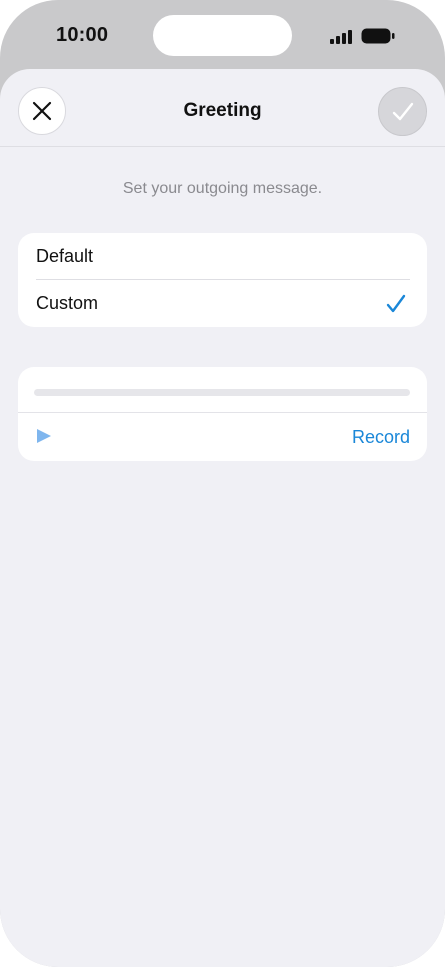 This screenshot has width=445, height=967. I want to click on dynamic-island, so click(222, 35).